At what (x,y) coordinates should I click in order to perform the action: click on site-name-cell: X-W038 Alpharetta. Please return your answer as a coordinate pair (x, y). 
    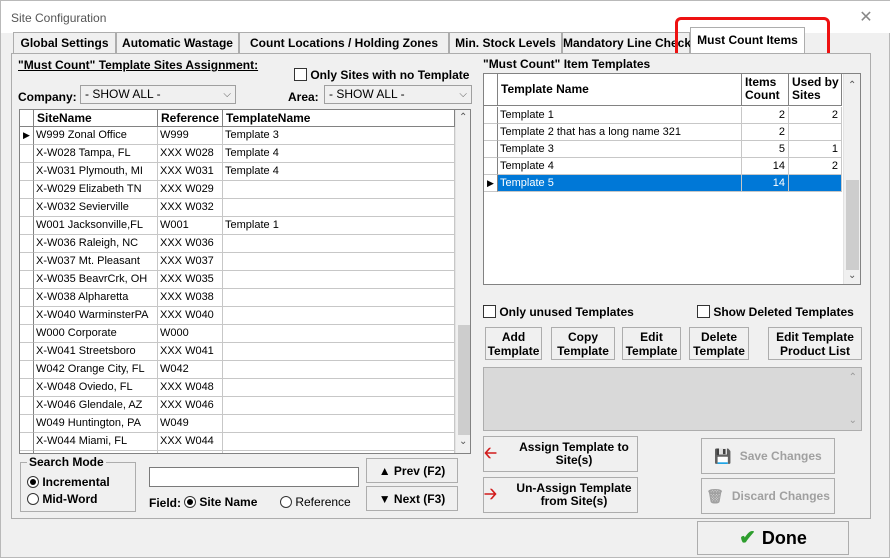
    Looking at the image, I should click on (96, 298).